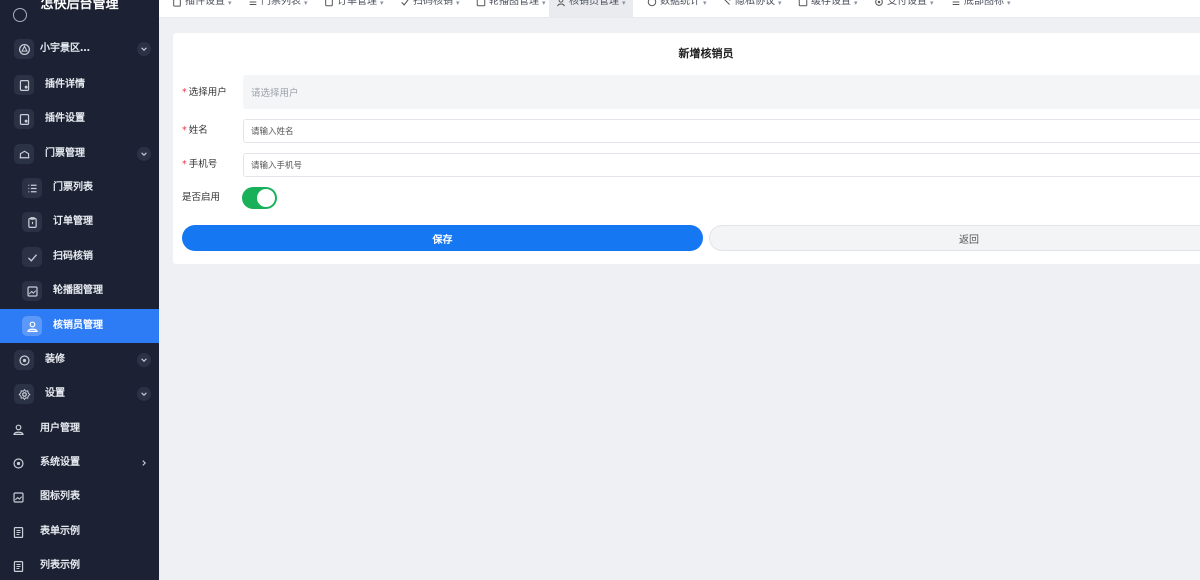 The width and height of the screenshot is (1200, 580). Describe the element at coordinates (60, 496) in the screenshot. I see `sidebar-item-label: 图标列表` at that location.